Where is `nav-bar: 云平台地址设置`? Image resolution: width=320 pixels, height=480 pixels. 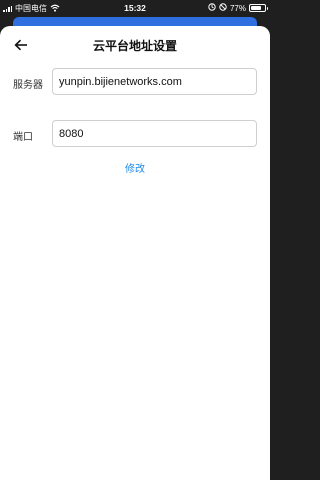
nav-bar: 云平台地址设置 is located at coordinates (135, 45).